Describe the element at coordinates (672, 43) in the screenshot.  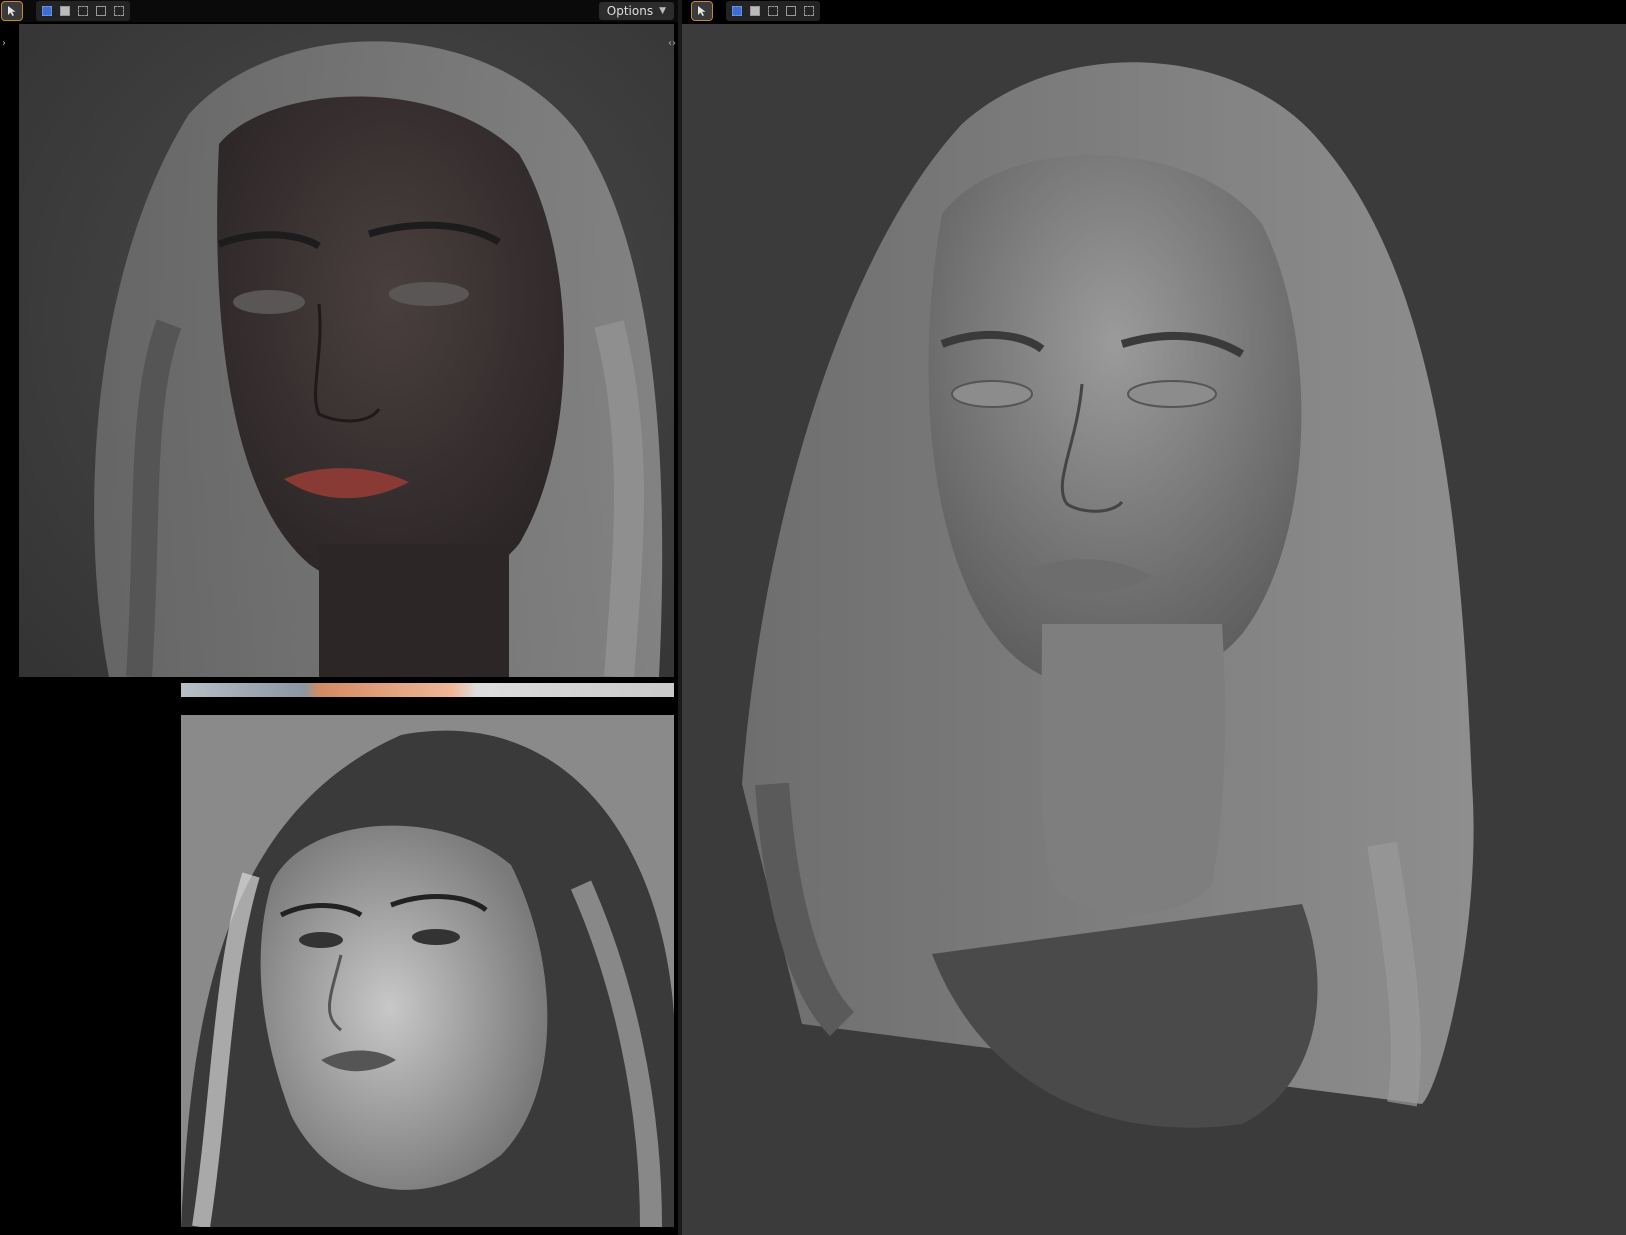
I see `area-split-right-icon: ‹›` at that location.